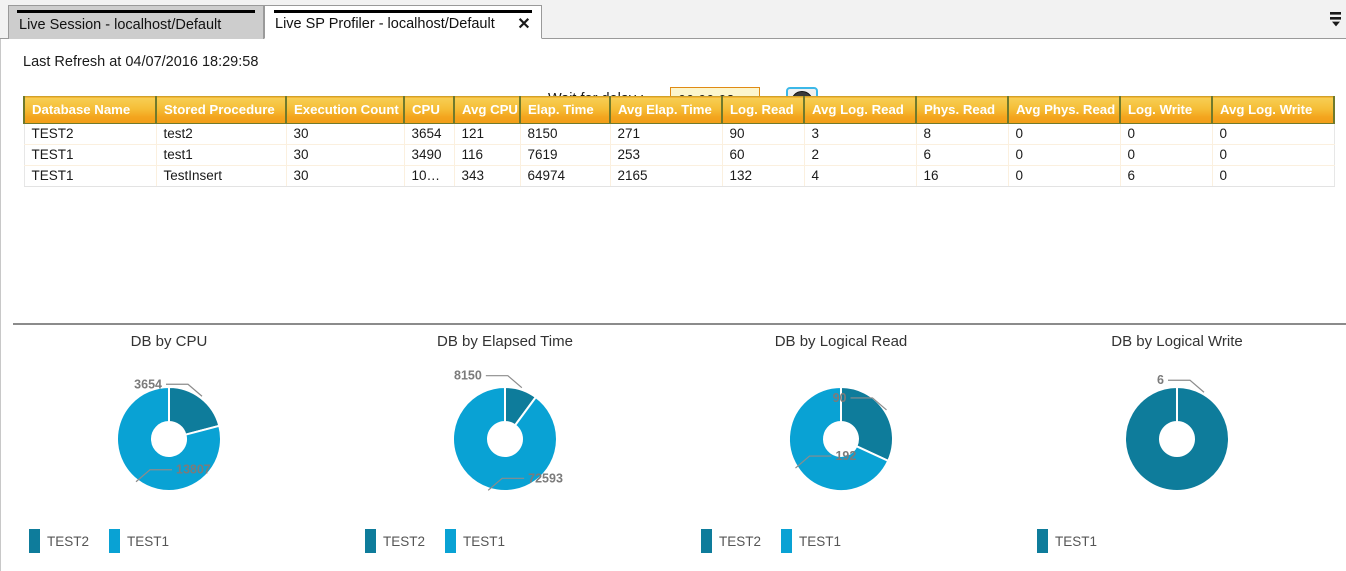  I want to click on last-refresh-label: Last Refresh at 04/07/2016 18:29:58, so click(141, 62).